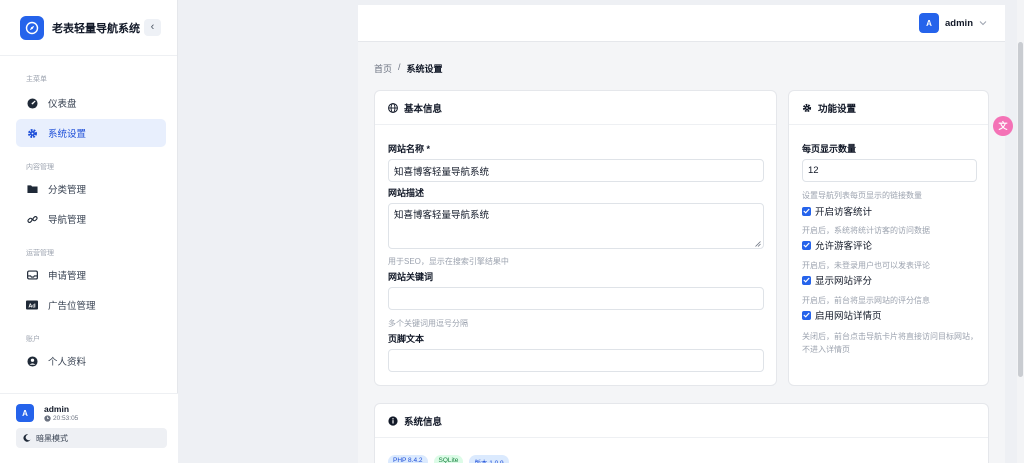 The height and width of the screenshot is (463, 1024). Describe the element at coordinates (383, 68) in the screenshot. I see `breadcrumb-home: 首页` at that location.